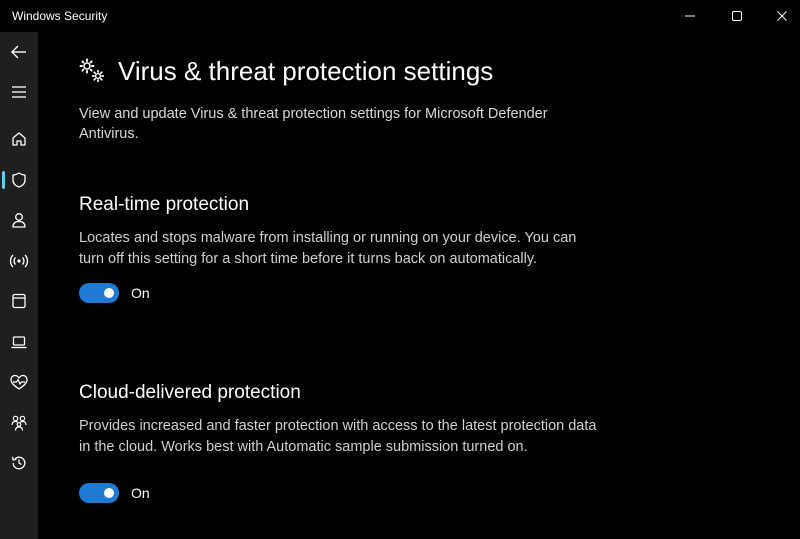  I want to click on family-icon, so click(19, 423).